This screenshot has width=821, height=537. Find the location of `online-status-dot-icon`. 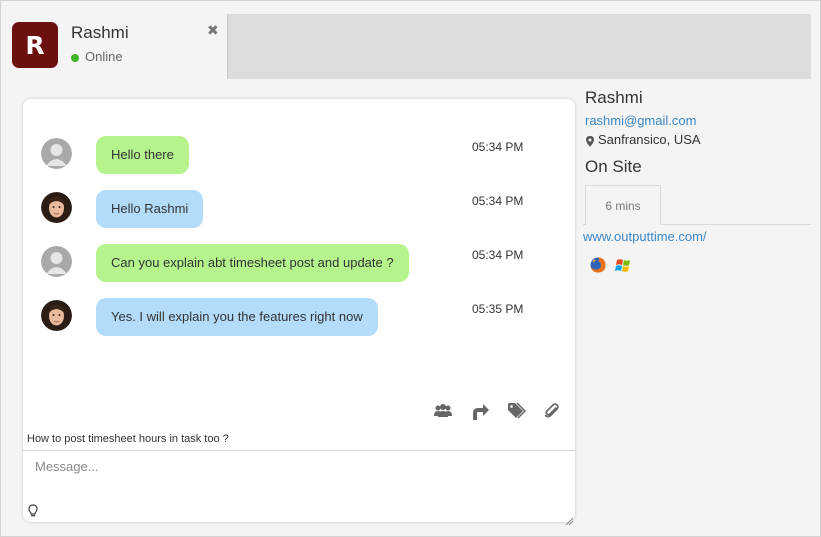

online-status-dot-icon is located at coordinates (75, 58).